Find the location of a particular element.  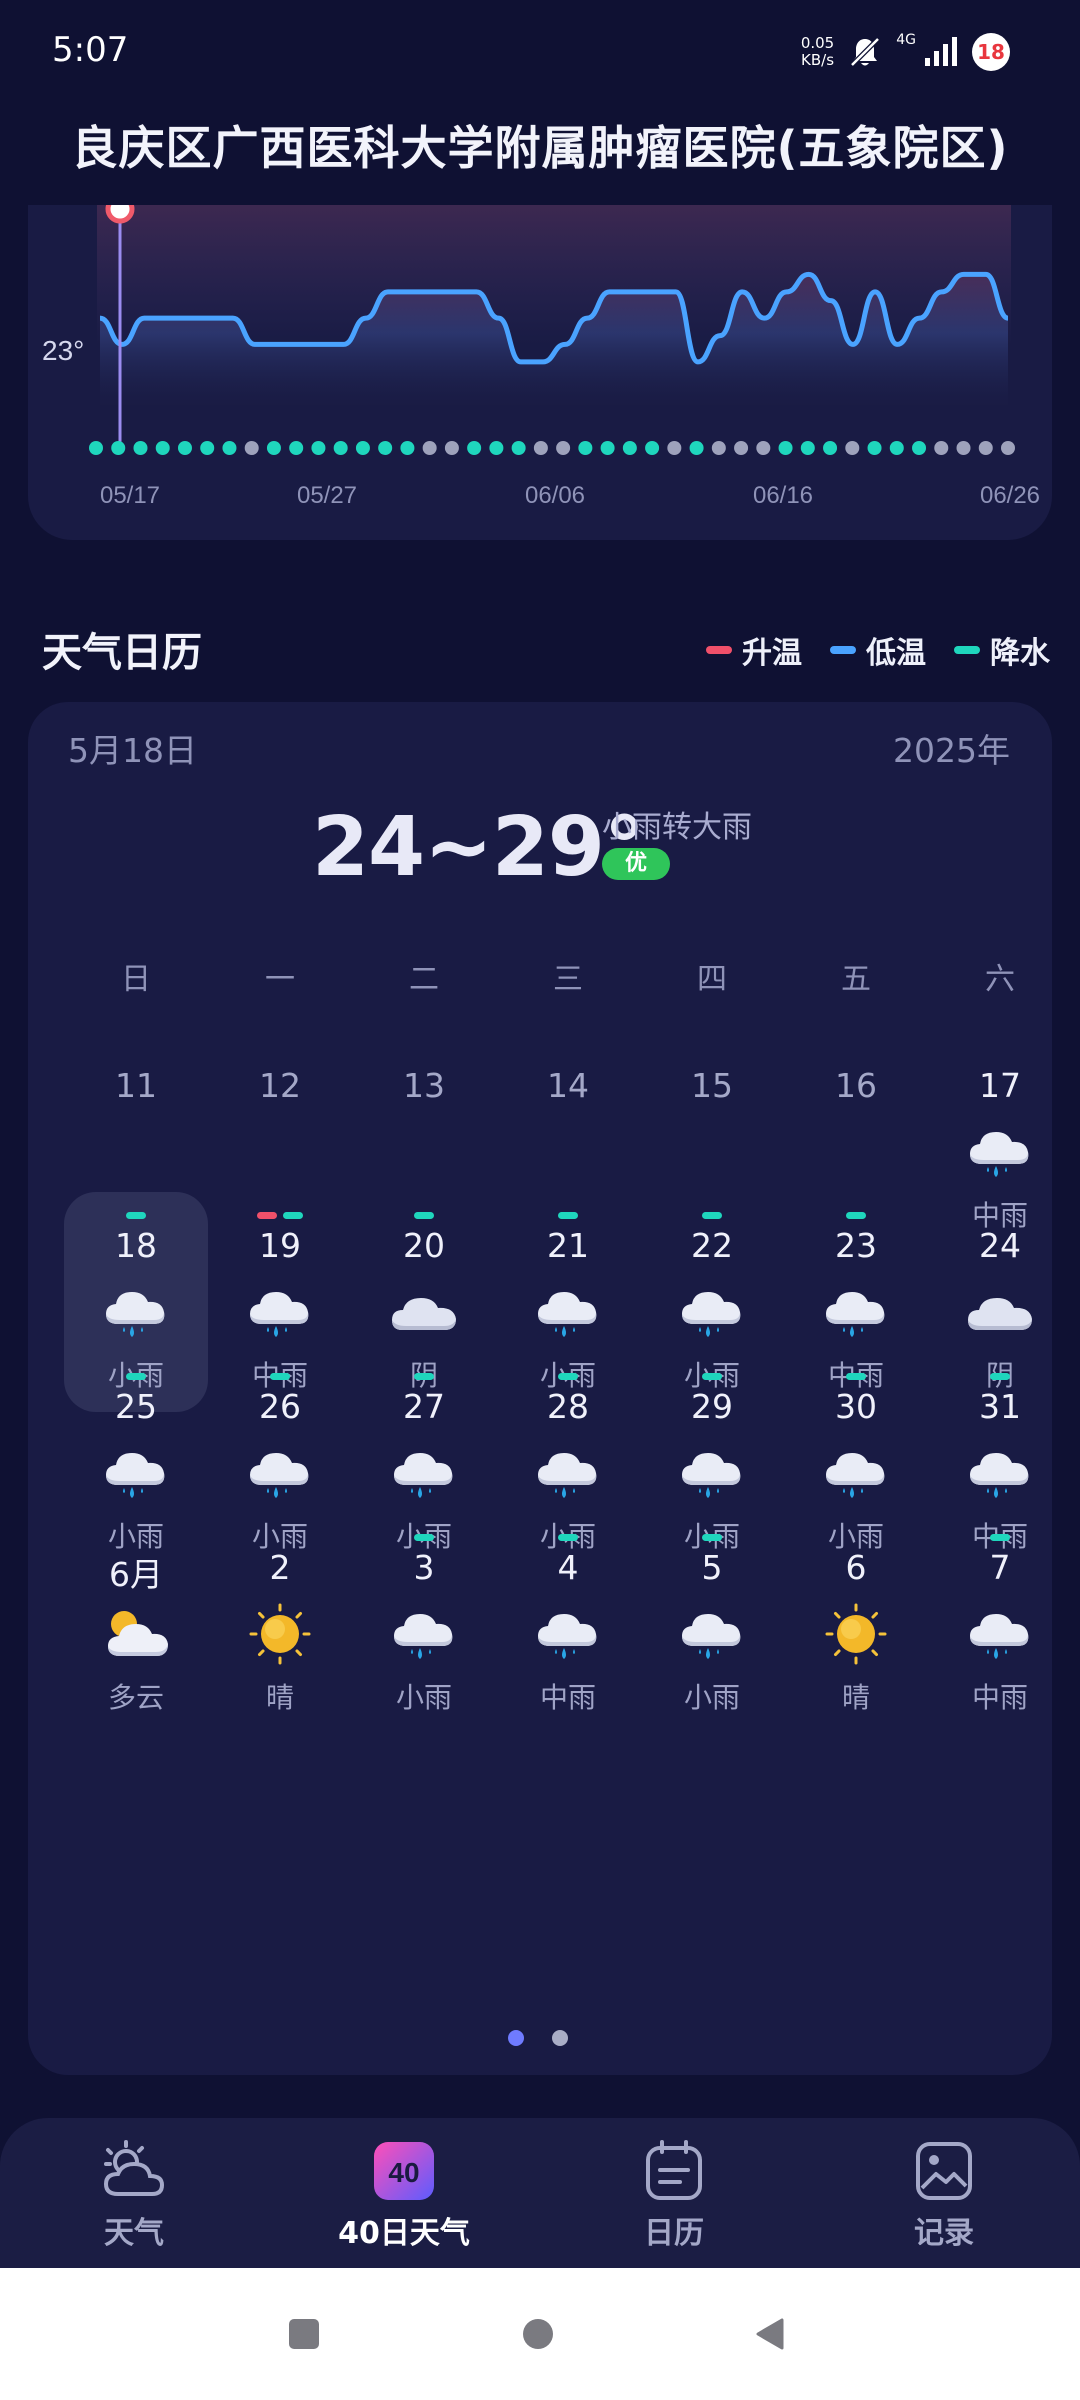

calendar-pager is located at coordinates (538, 2038).